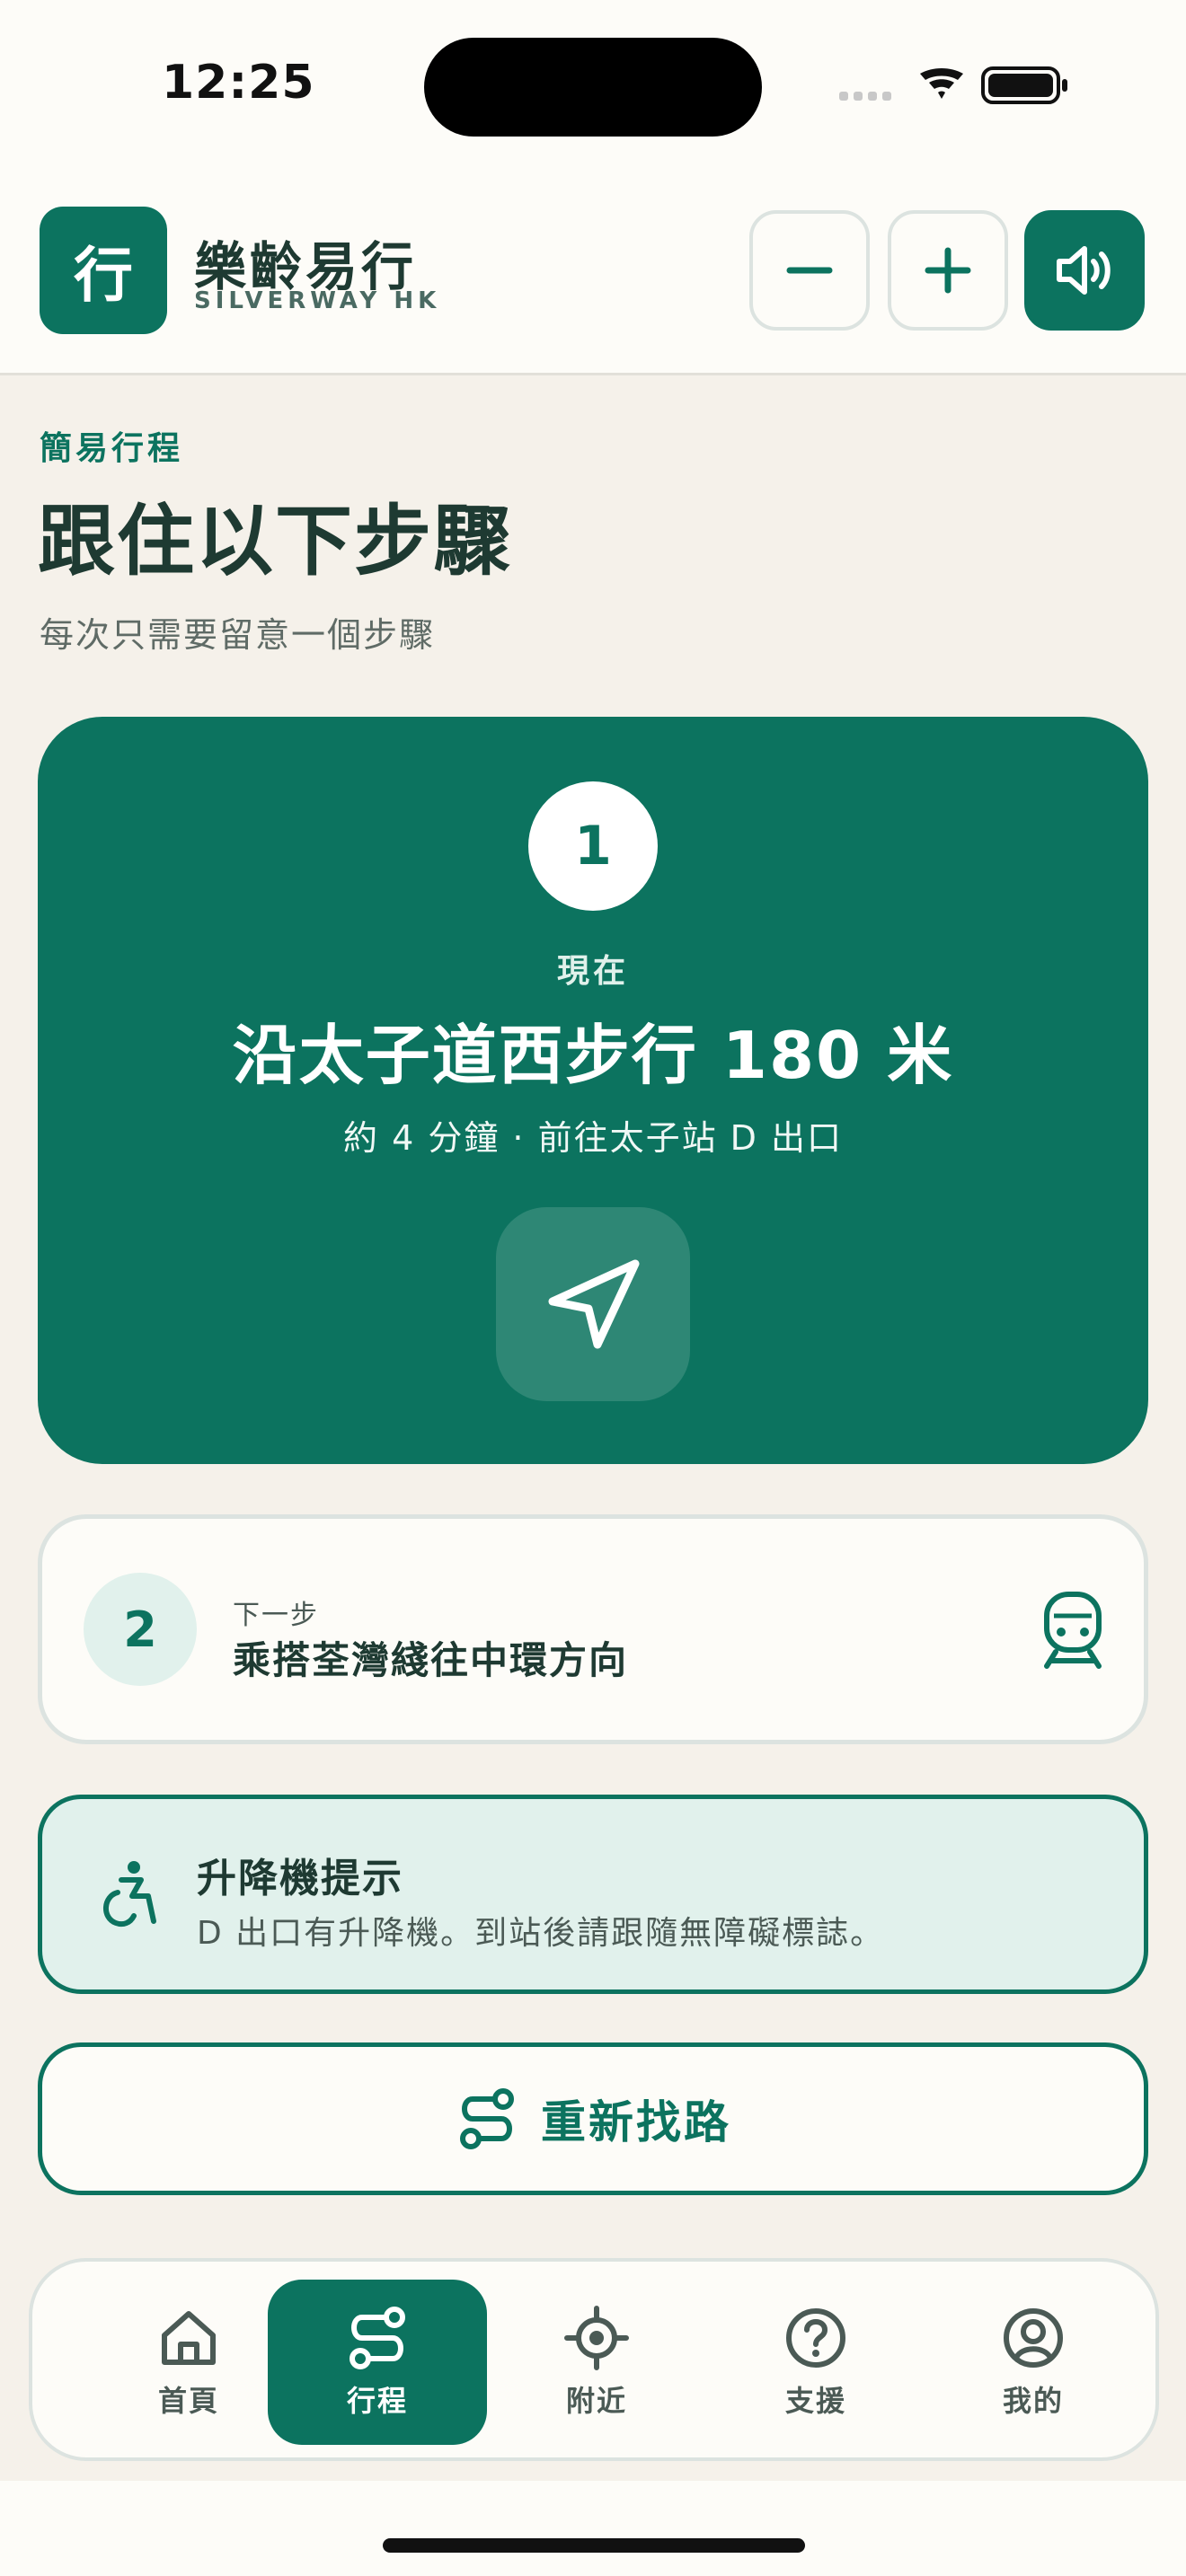  I want to click on tab-label: 我的, so click(1033, 2401).